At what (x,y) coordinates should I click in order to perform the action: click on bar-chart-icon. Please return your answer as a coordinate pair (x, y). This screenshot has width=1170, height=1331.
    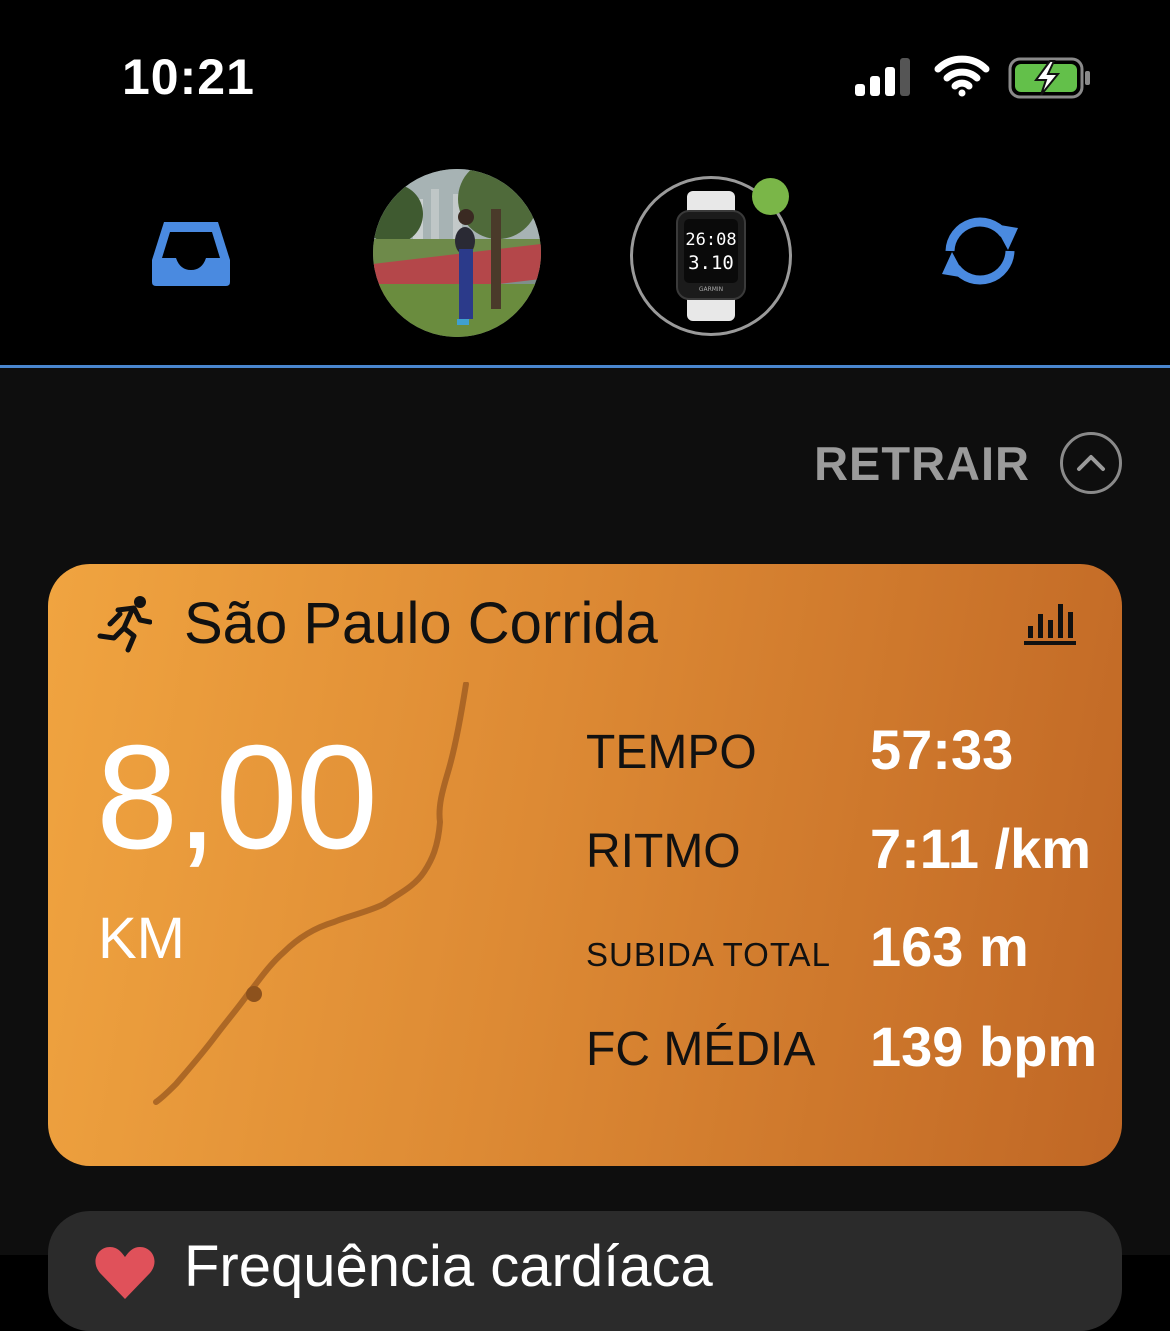
    Looking at the image, I should click on (1050, 622).